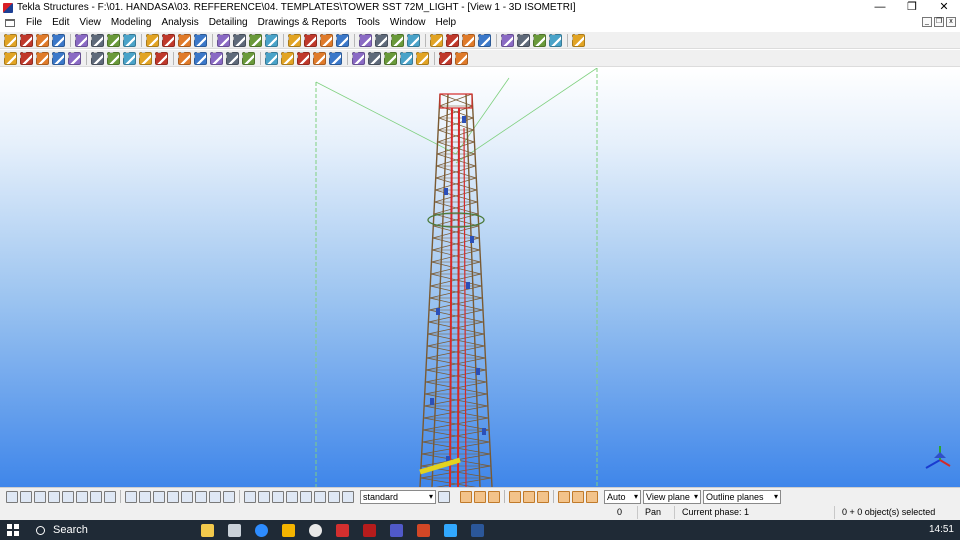  I want to click on snap-midpoint-icon, so click(374, 58).